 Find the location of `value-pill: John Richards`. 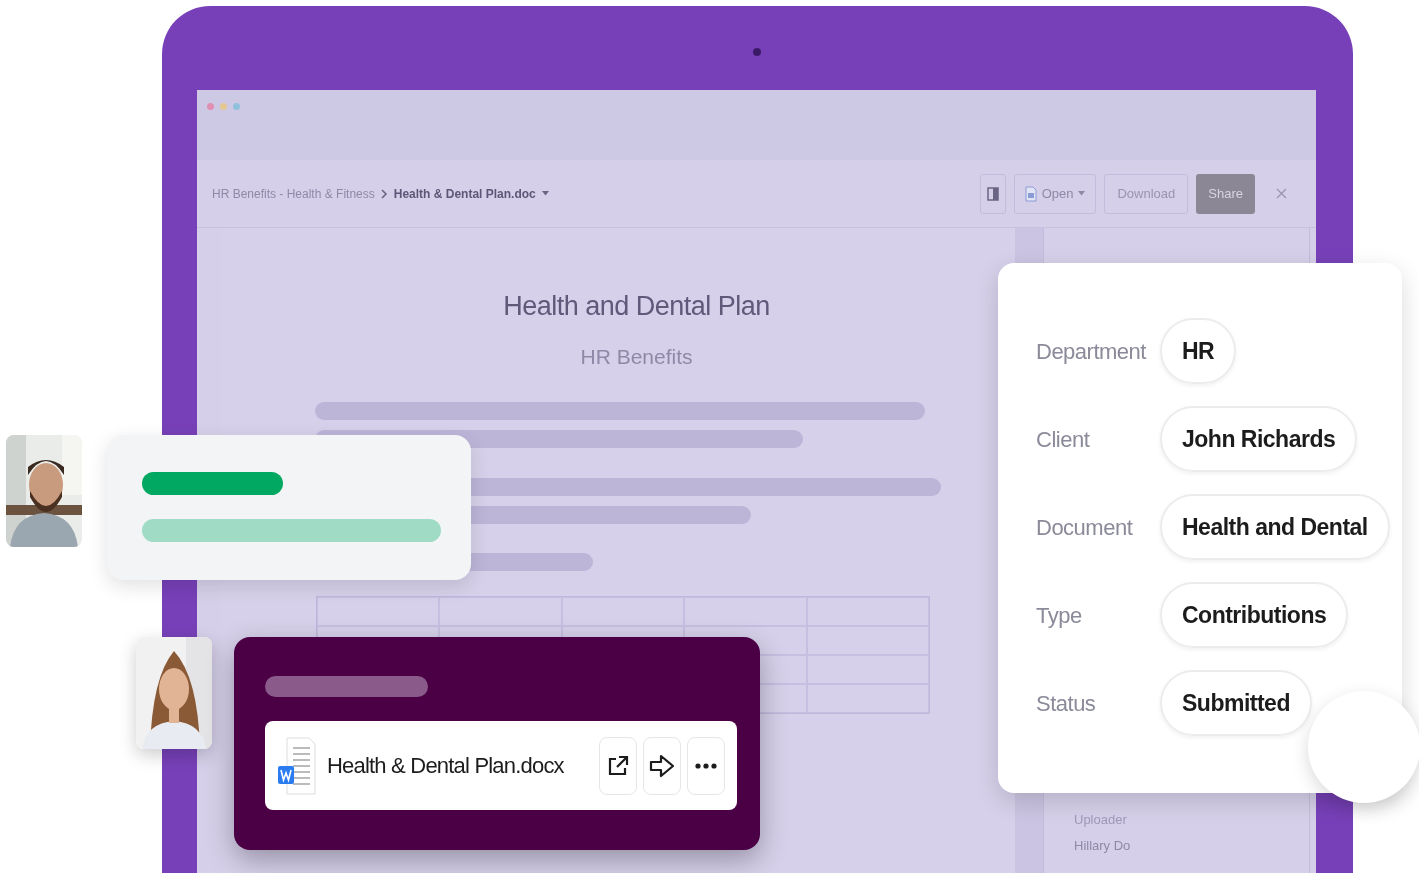

value-pill: John Richards is located at coordinates (1259, 439).